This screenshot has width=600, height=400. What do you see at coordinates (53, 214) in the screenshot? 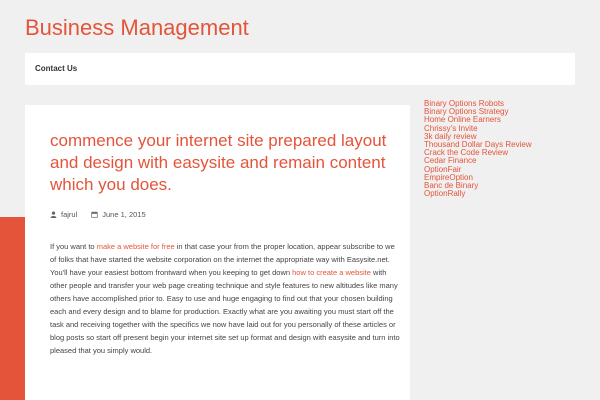
I see `user-icon` at bounding box center [53, 214].